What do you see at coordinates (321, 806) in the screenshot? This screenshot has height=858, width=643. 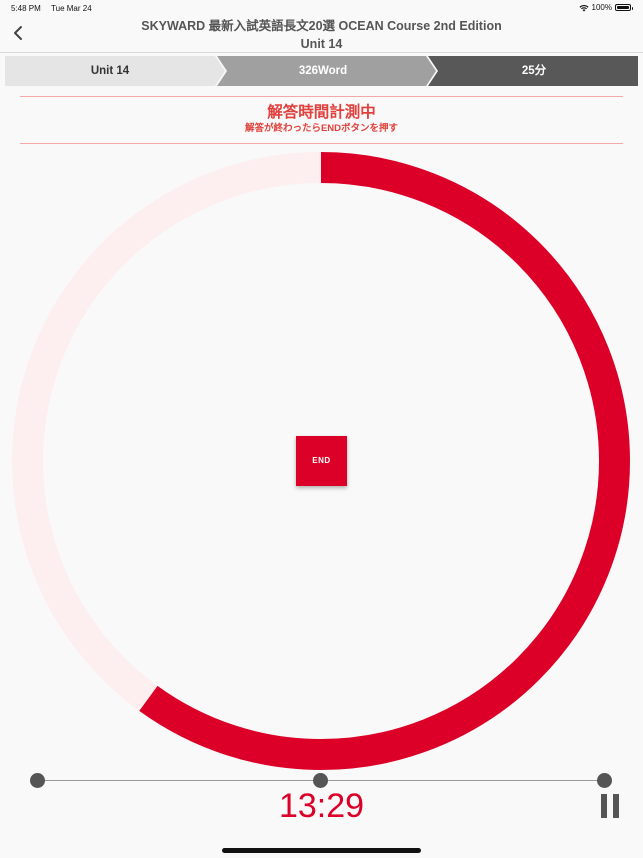 I see `timer-display: 13:29` at bounding box center [321, 806].